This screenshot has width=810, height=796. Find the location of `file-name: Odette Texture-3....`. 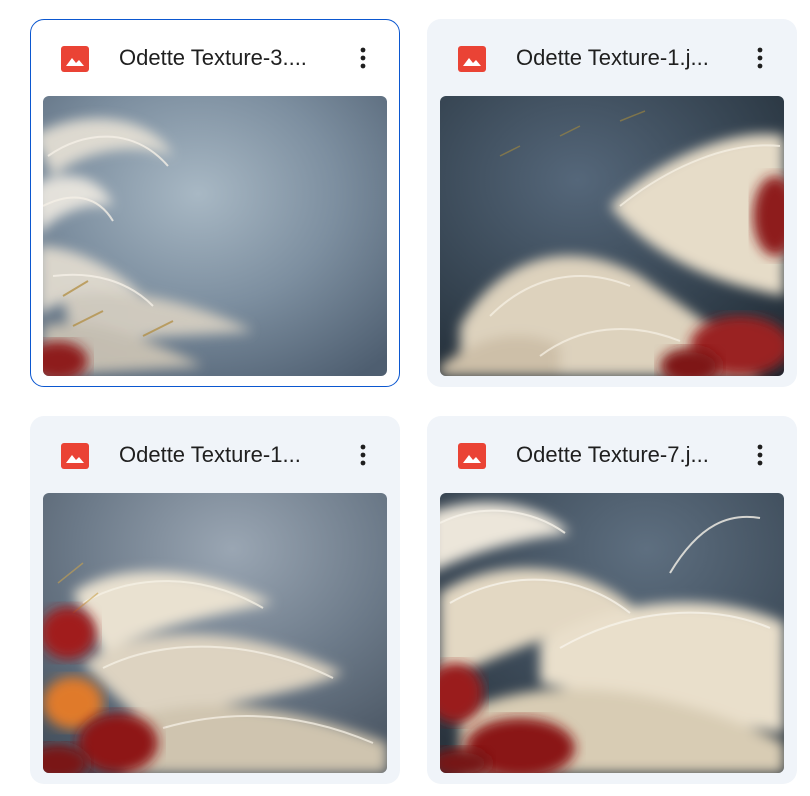

file-name: Odette Texture-3.... is located at coordinates (213, 57).